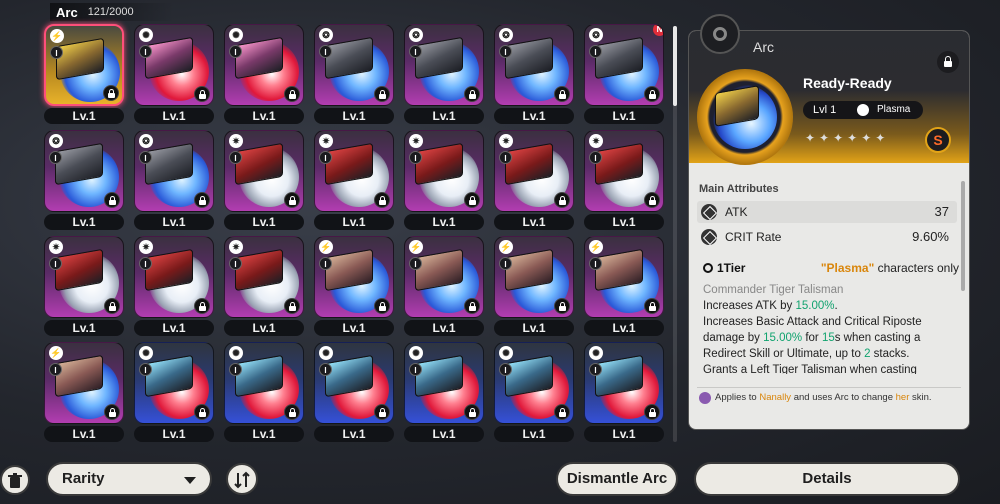 Image resolution: width=1000 pixels, height=504 pixels. Describe the element at coordinates (675, 234) in the screenshot. I see `inventory-scrollbar` at that location.